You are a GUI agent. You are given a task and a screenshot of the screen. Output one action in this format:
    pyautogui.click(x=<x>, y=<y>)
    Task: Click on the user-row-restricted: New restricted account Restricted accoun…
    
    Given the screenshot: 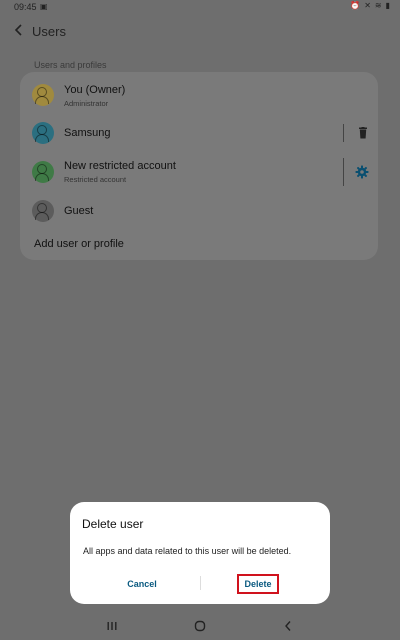 What is the action you would take?
    pyautogui.click(x=199, y=171)
    